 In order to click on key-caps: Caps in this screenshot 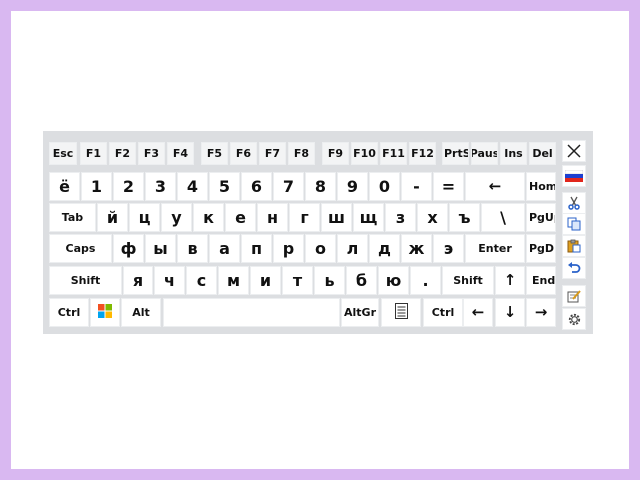, I will do `click(80, 248)`.